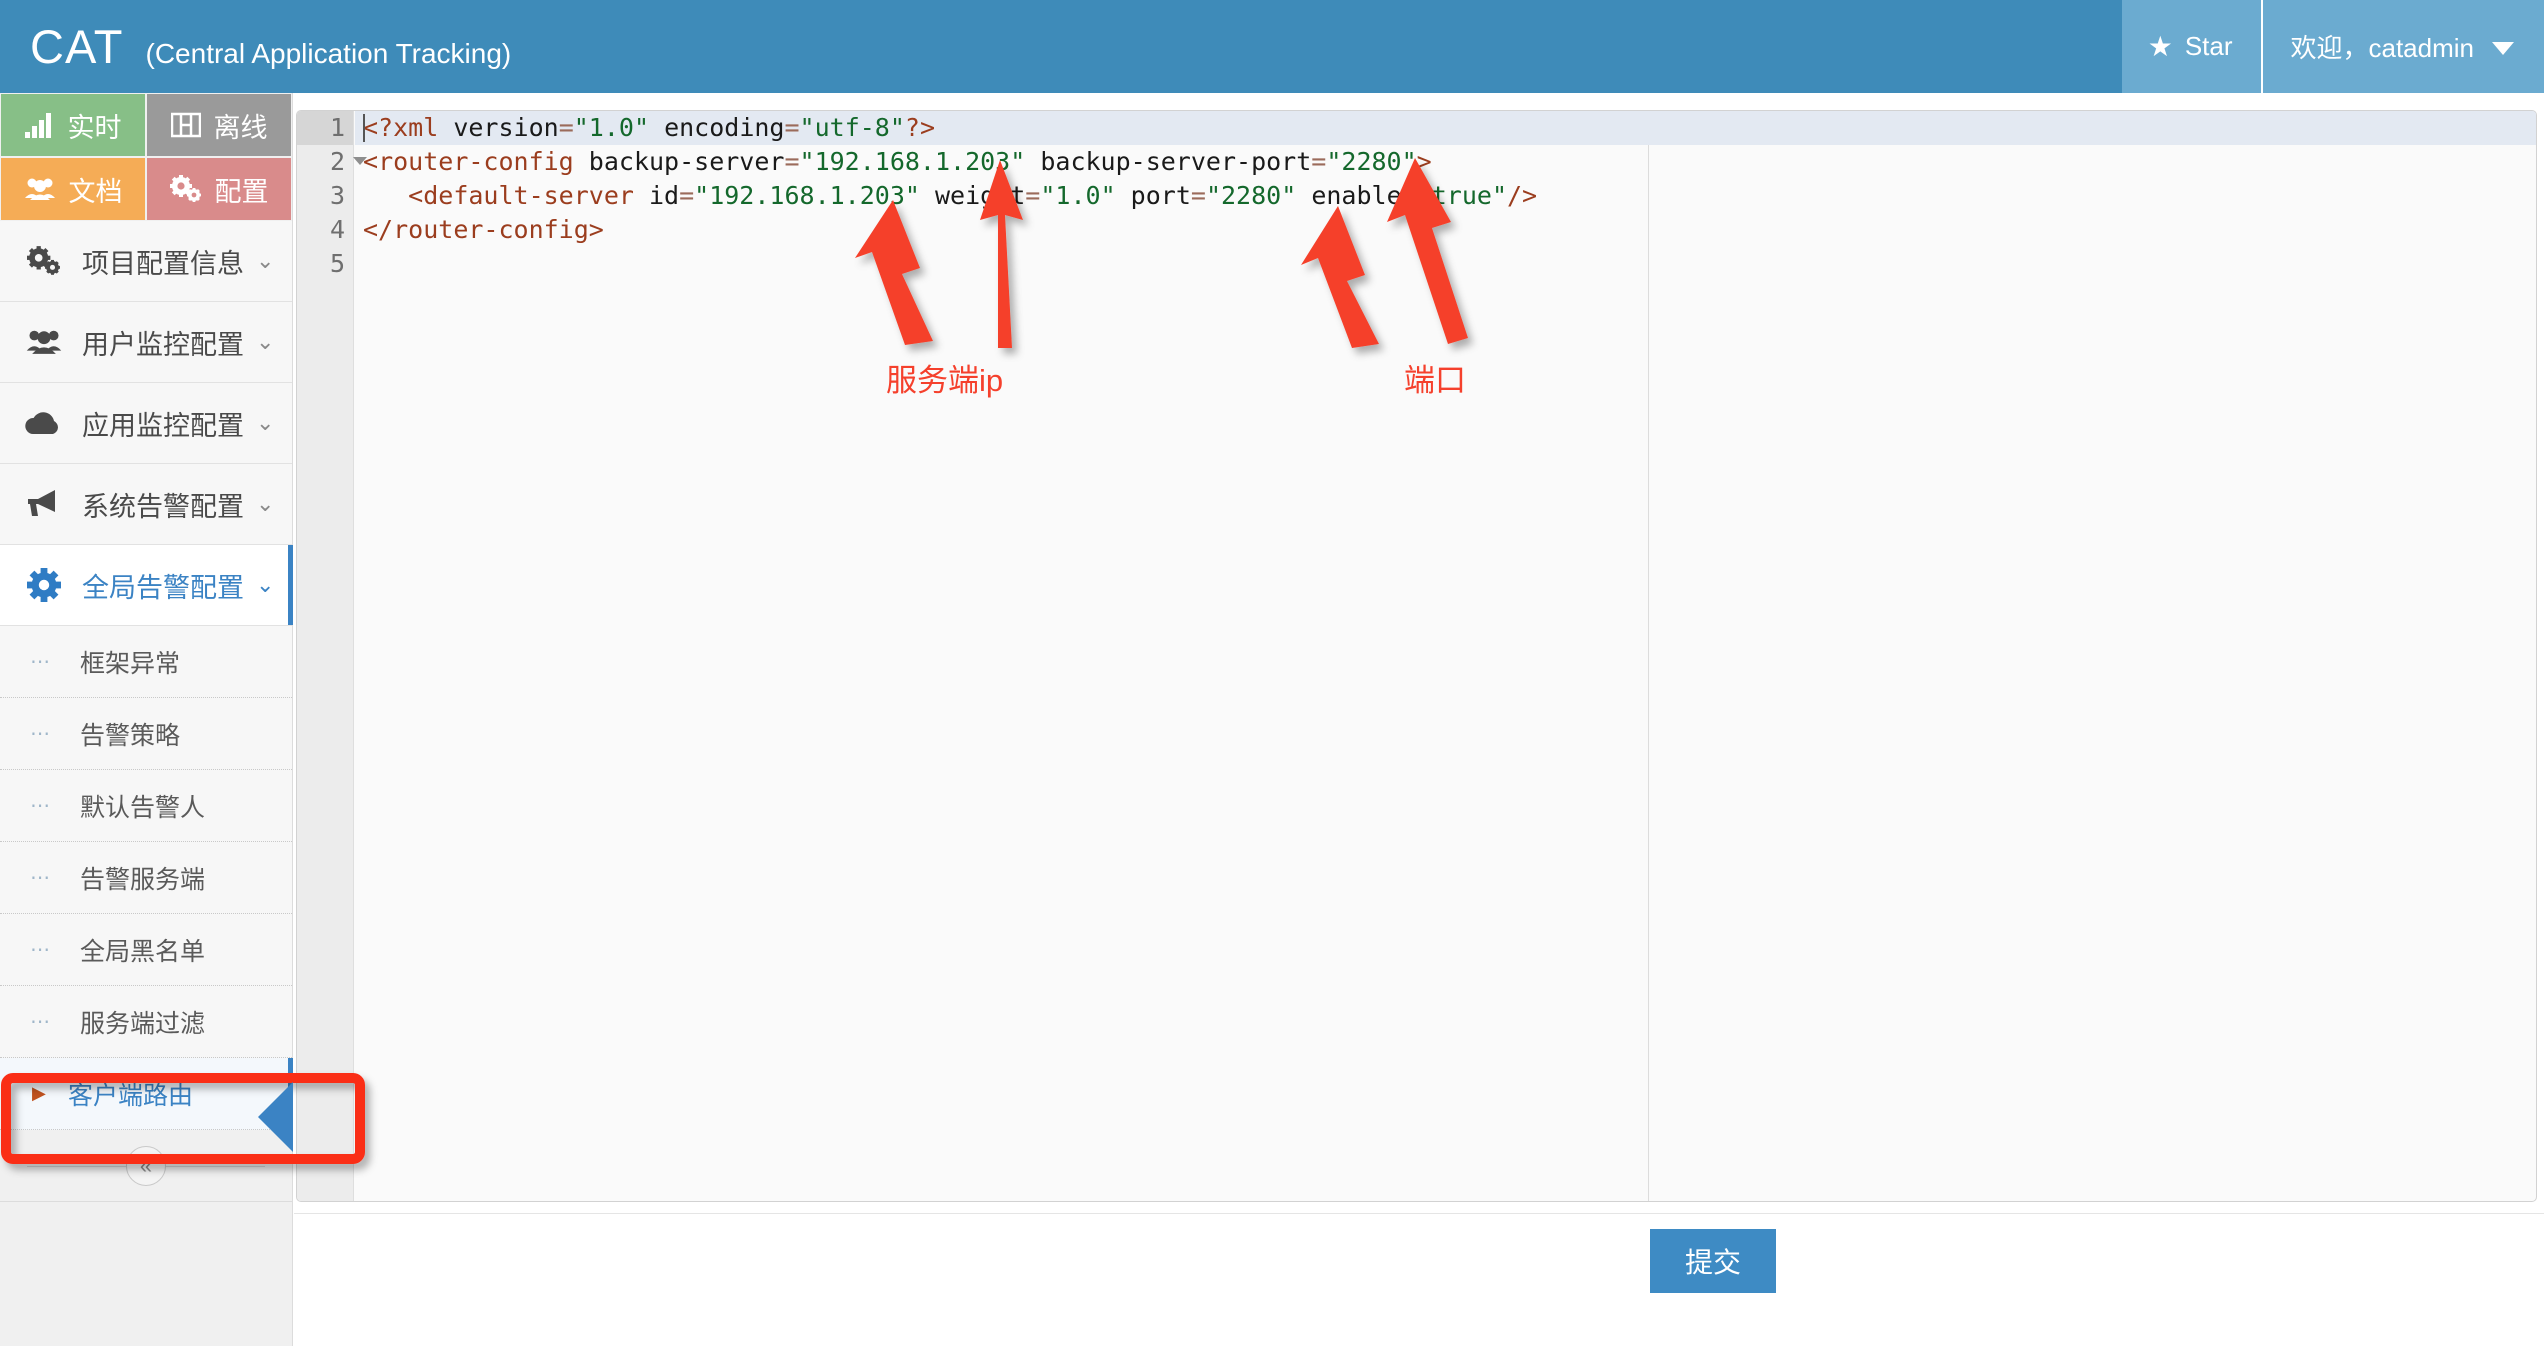 The image size is (2544, 1346). Describe the element at coordinates (528, 195) in the screenshot. I see `code-token-tag: default-server` at that location.